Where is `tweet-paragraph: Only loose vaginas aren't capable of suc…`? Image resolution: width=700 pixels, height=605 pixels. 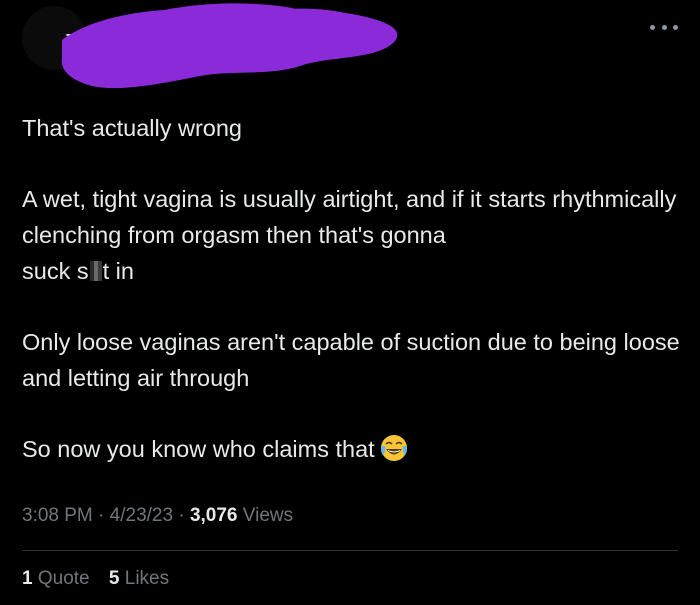
tweet-paragraph: Only loose vaginas aren't capable of suc… is located at coordinates (351, 360).